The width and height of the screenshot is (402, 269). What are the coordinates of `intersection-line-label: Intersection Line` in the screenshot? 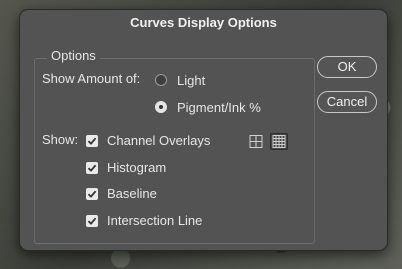 It's located at (154, 220).